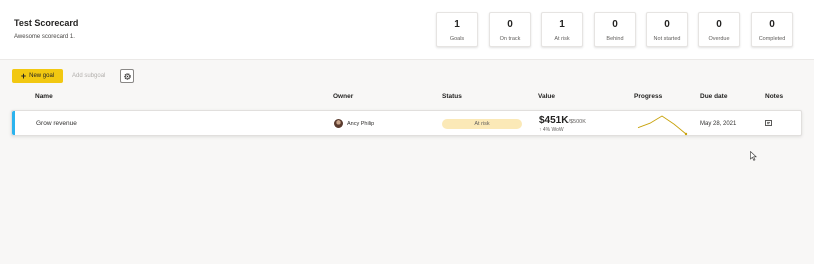  I want to click on stat-label: Overdue, so click(719, 39).